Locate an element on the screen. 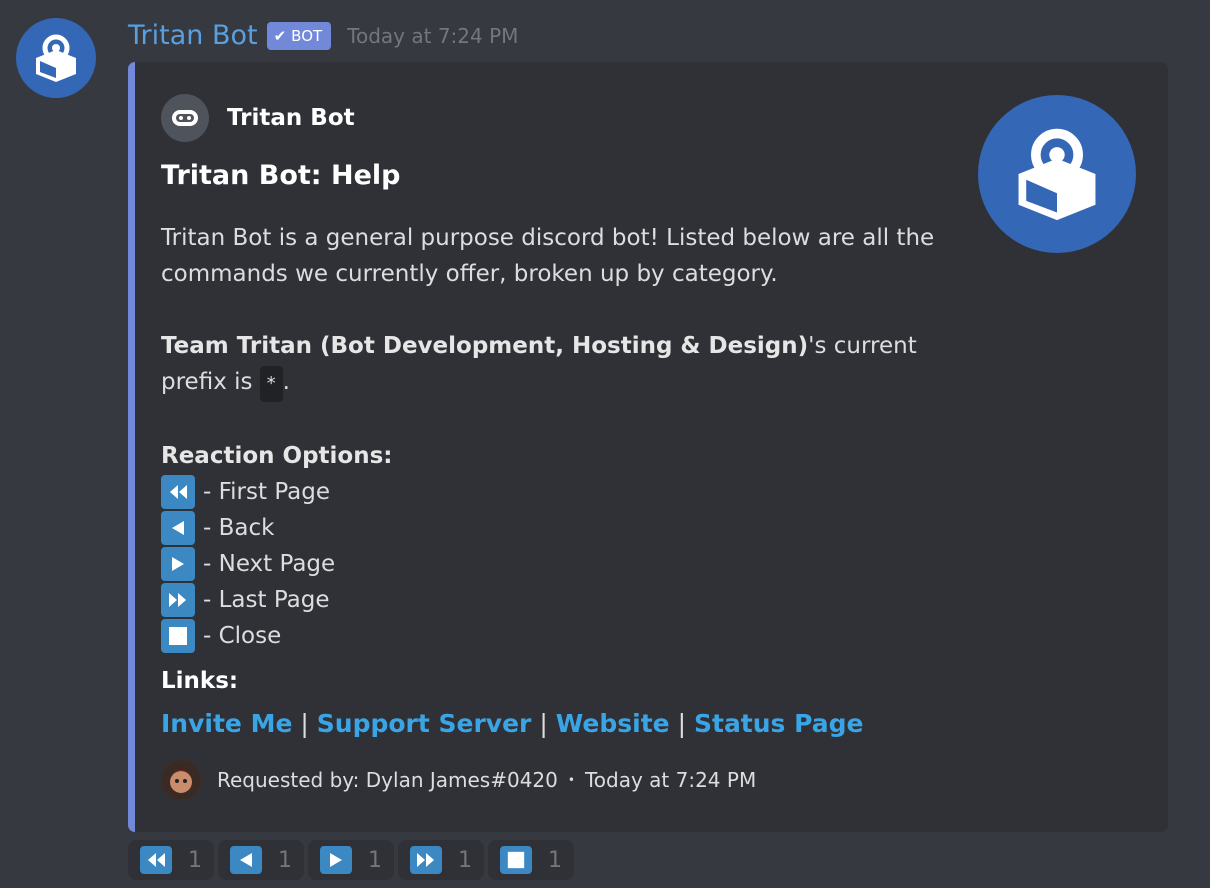  requester-avatar is located at coordinates (181, 780).